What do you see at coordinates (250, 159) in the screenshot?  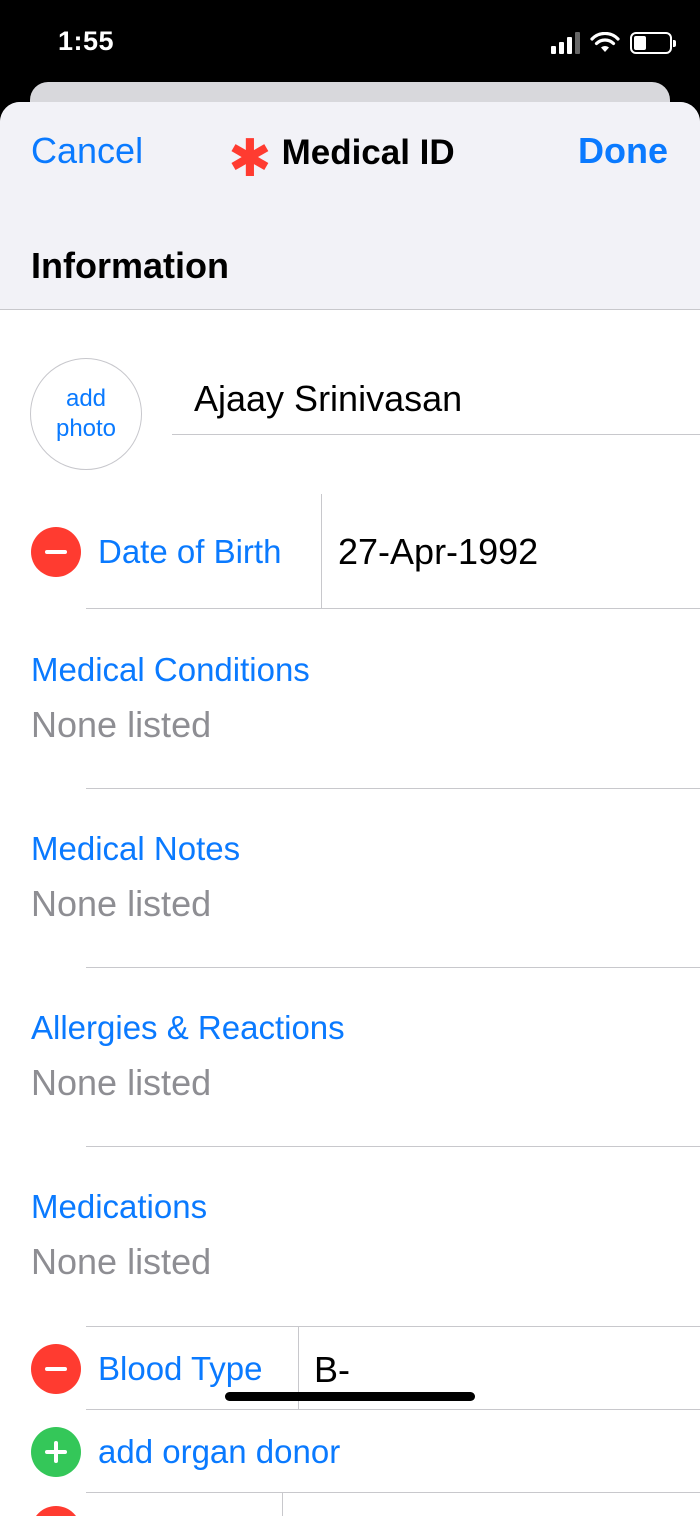 I see `medical-asterisk-icon: ✱` at bounding box center [250, 159].